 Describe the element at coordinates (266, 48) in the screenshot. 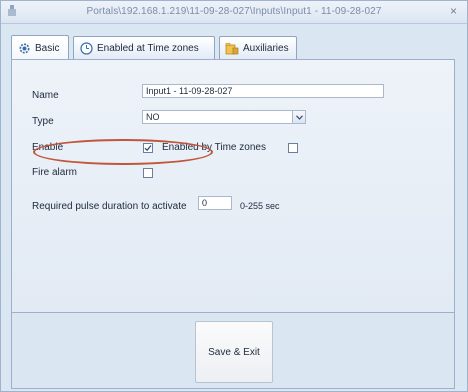

I see `tab-label: Auxiliaries` at that location.